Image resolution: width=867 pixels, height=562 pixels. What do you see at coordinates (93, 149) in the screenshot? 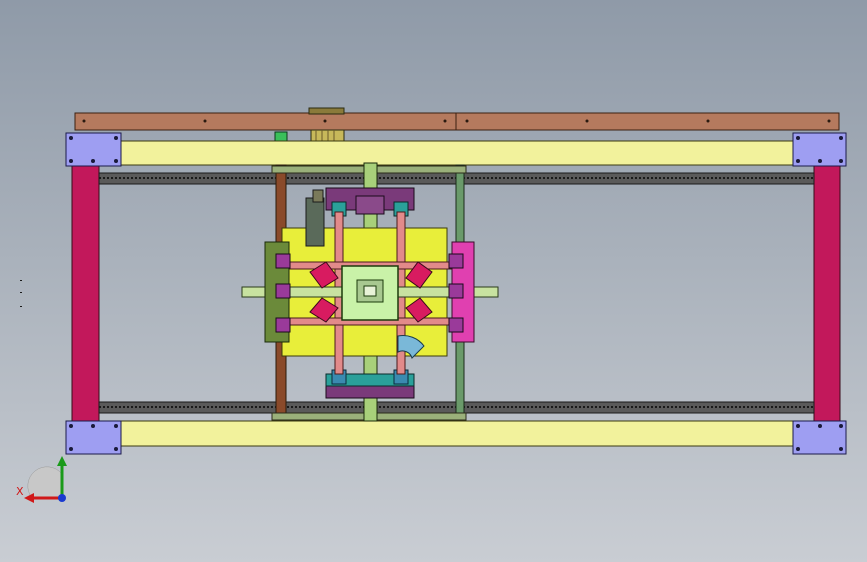
I see `corner-plate-top-left` at bounding box center [93, 149].